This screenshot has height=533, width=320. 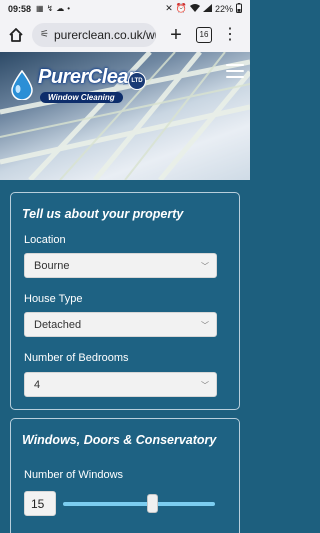 I want to click on house-type-label: House Type, so click(x=53, y=299).